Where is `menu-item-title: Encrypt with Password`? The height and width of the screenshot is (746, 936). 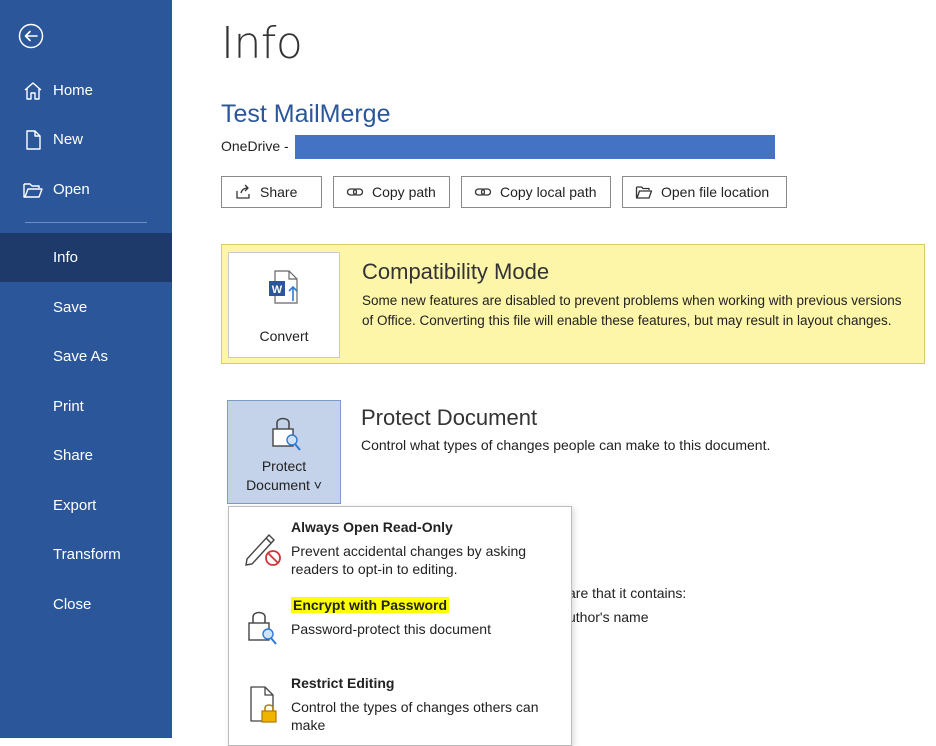
menu-item-title: Encrypt with Password is located at coordinates (370, 605).